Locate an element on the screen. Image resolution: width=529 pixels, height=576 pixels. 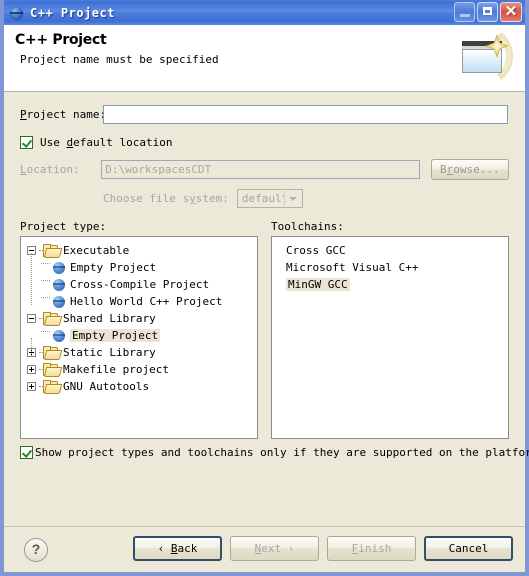
project-name-input is located at coordinates (305, 114).